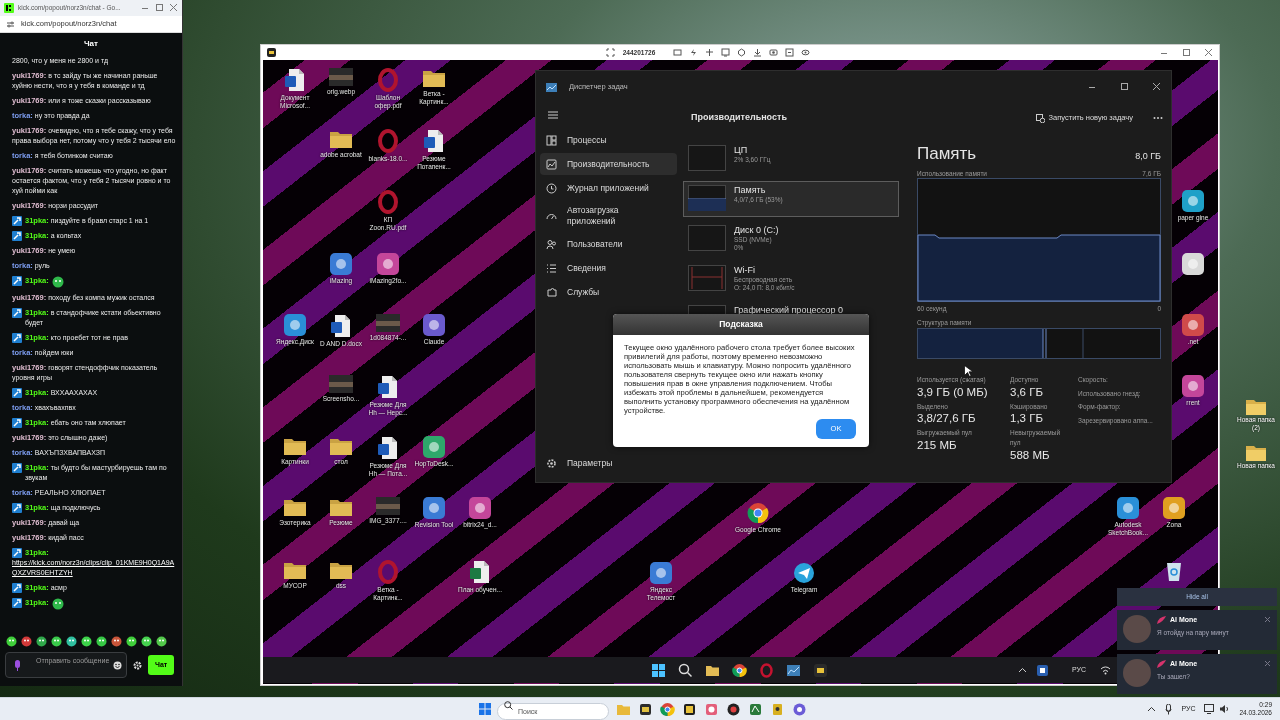 Image resolution: width=1280 pixels, height=720 pixels. I want to click on paper-plane-icon, so click(804, 573).